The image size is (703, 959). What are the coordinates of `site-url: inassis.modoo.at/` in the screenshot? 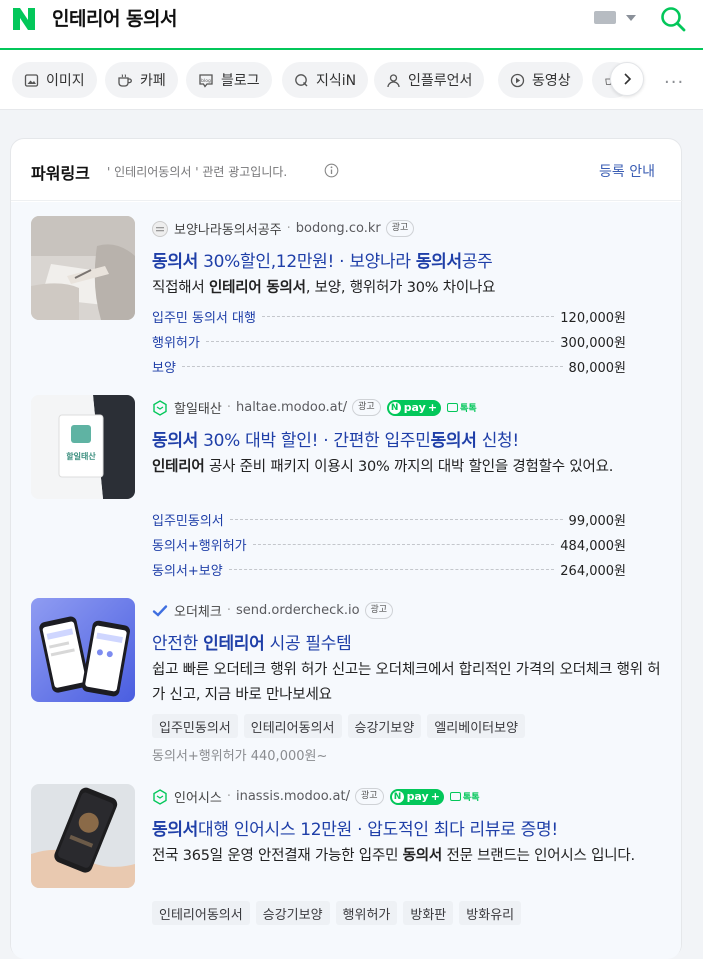 It's located at (293, 796).